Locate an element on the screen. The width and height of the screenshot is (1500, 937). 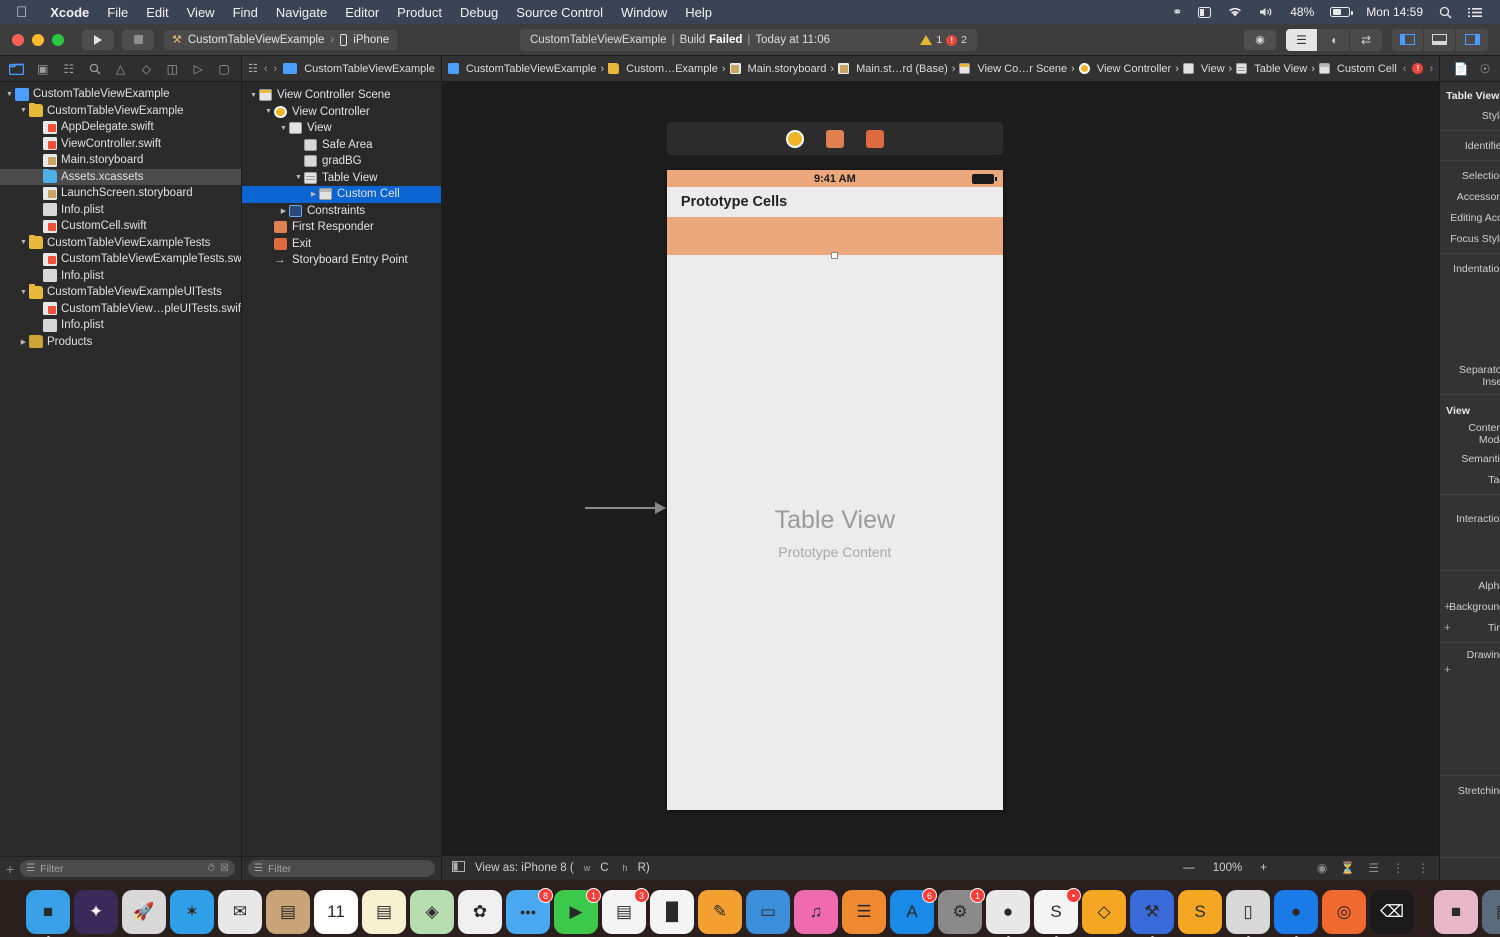
outline-row: First Responder is located at coordinates (341, 227).